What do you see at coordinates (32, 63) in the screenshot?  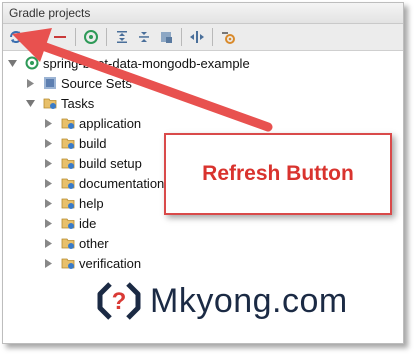 I see `gradle-project-icon` at bounding box center [32, 63].